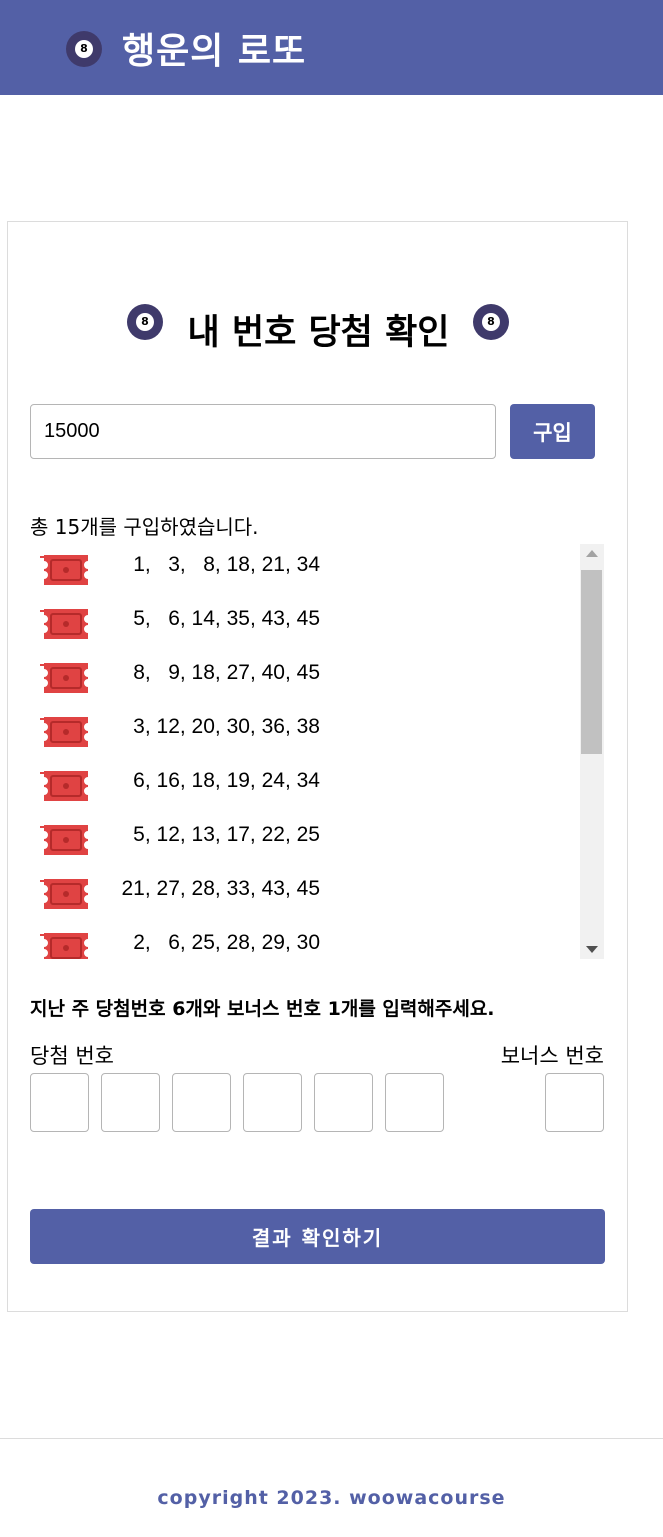 The height and width of the screenshot is (1537, 663). I want to click on ticket-row: 1, 3, 8, 18, 21, 34, so click(302, 571).